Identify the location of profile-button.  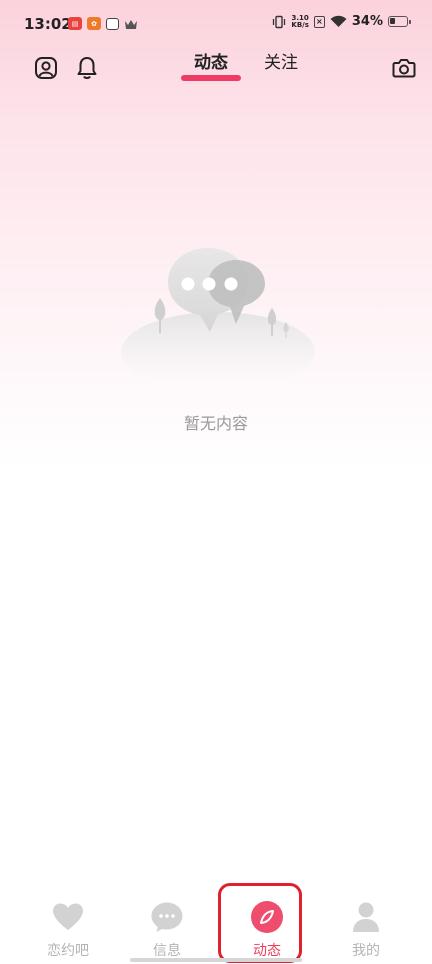
(46, 68).